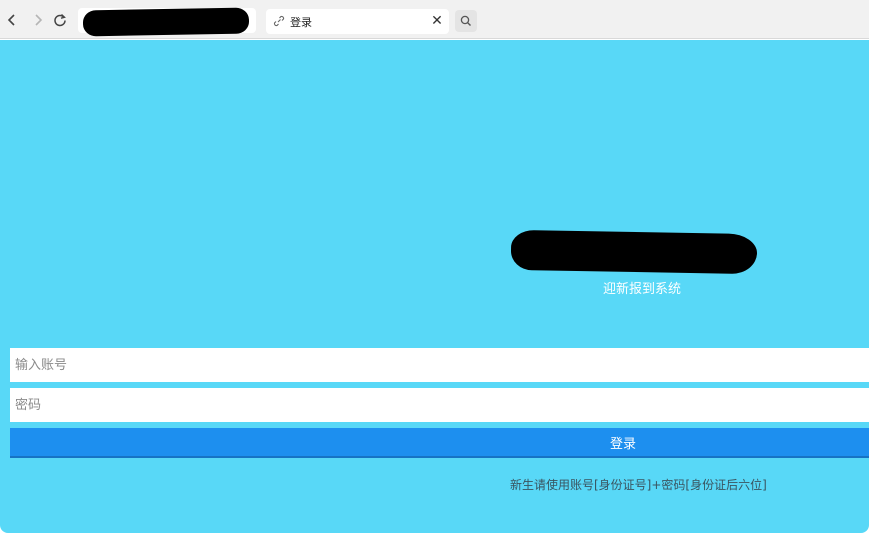 The image size is (869, 533). I want to click on link-icon, so click(279, 21).